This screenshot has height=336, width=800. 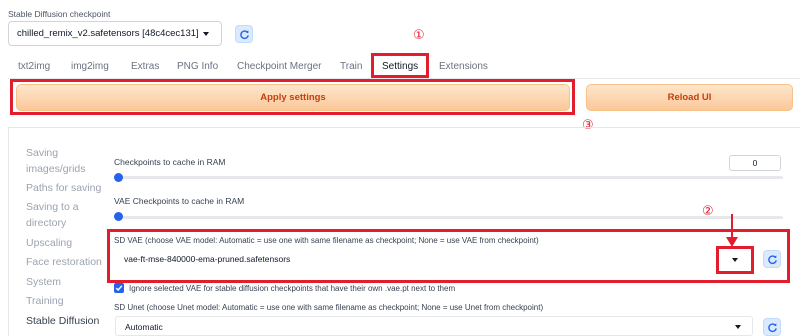 I want to click on ignore-vae-checkbox, so click(x=119, y=288).